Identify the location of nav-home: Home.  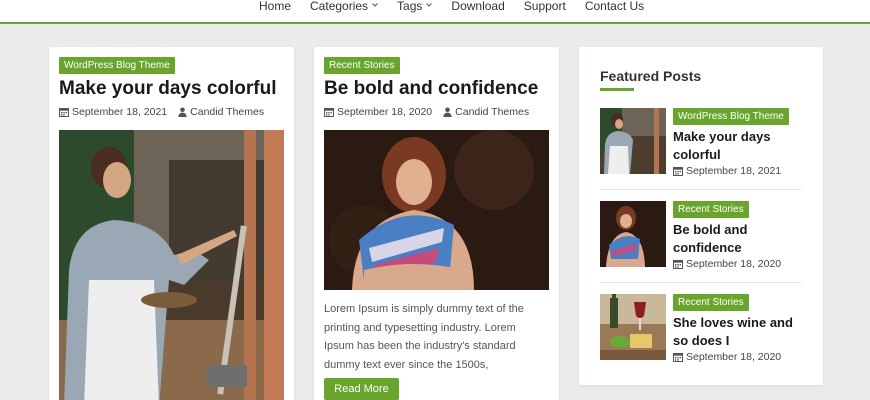
(275, 6).